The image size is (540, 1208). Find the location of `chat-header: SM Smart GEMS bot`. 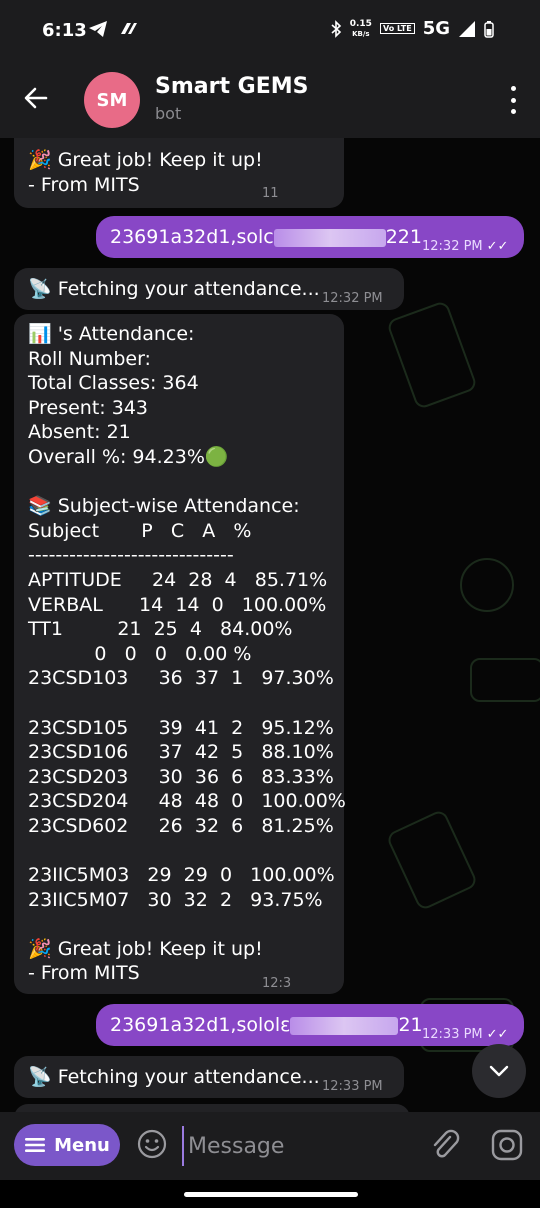

chat-header: SM Smart GEMS bot is located at coordinates (270, 100).